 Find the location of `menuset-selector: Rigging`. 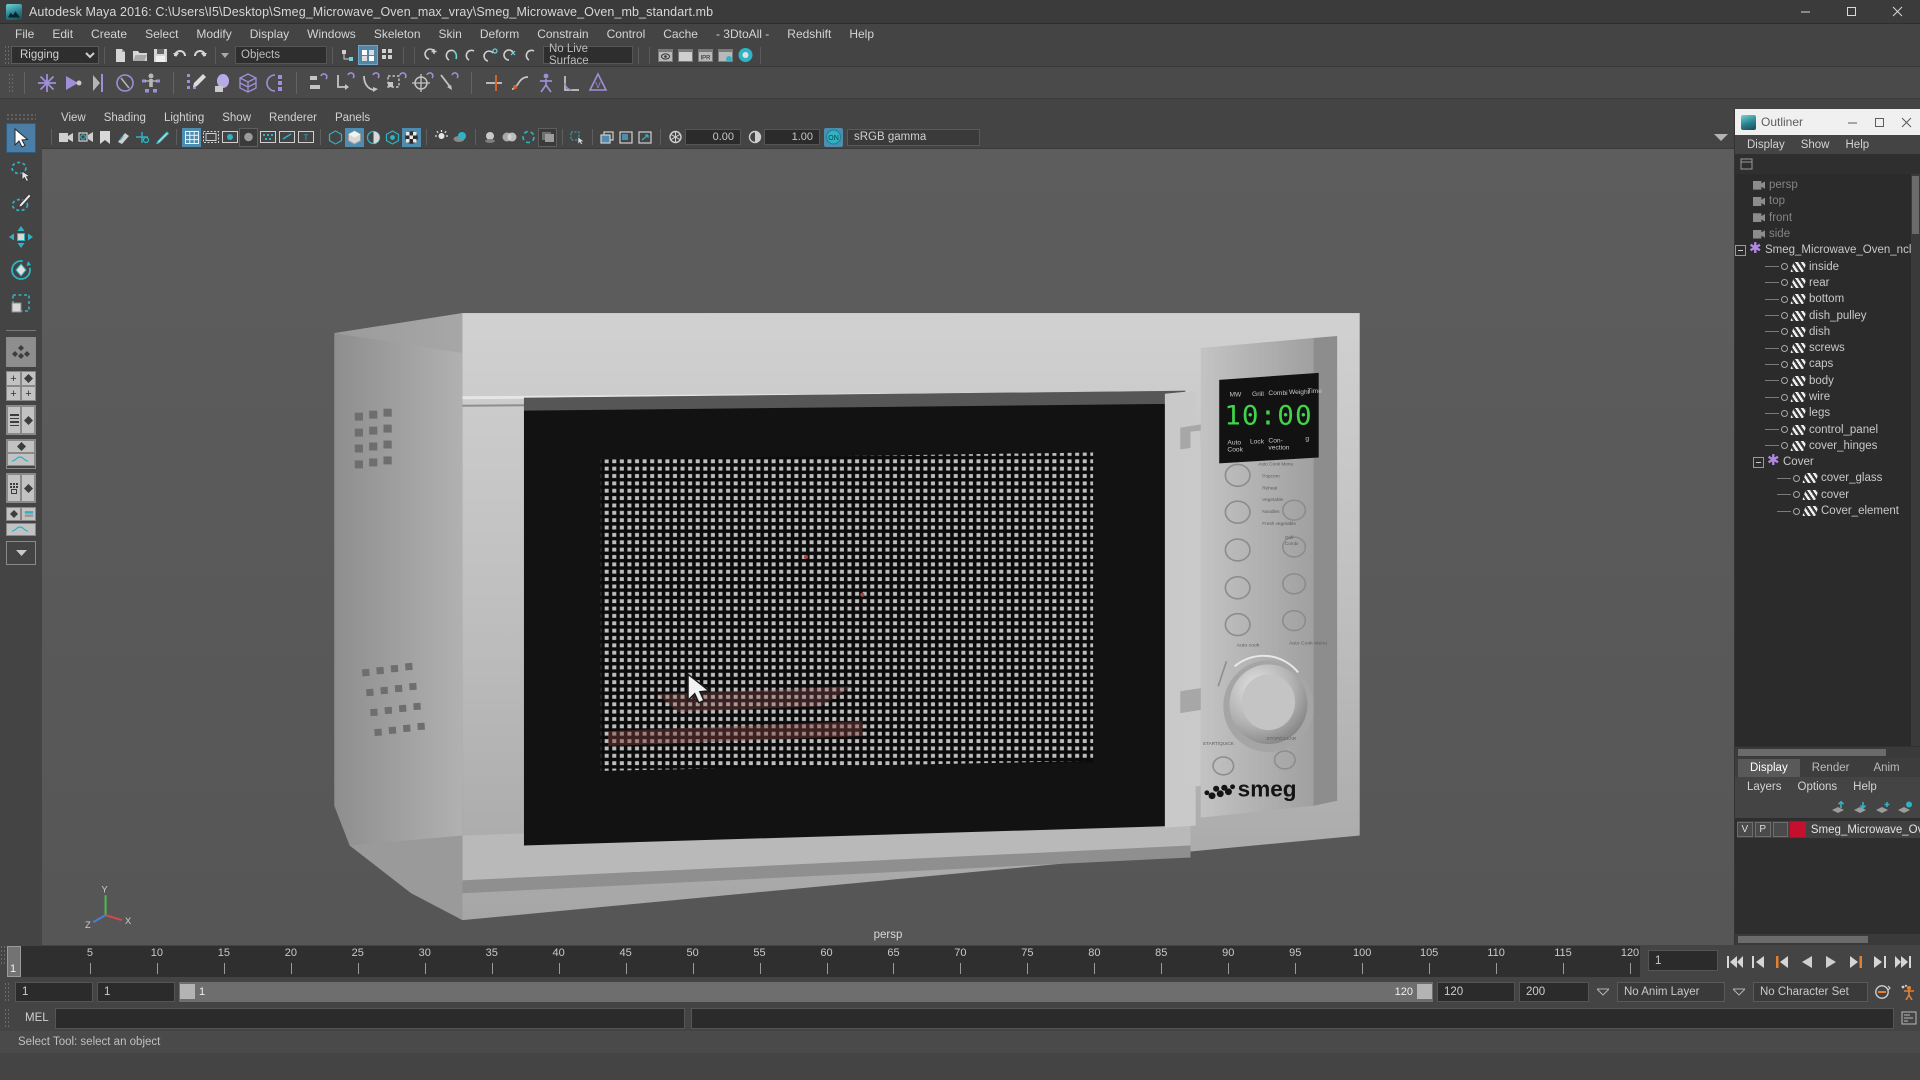

menuset-selector: Rigging is located at coordinates (55, 55).